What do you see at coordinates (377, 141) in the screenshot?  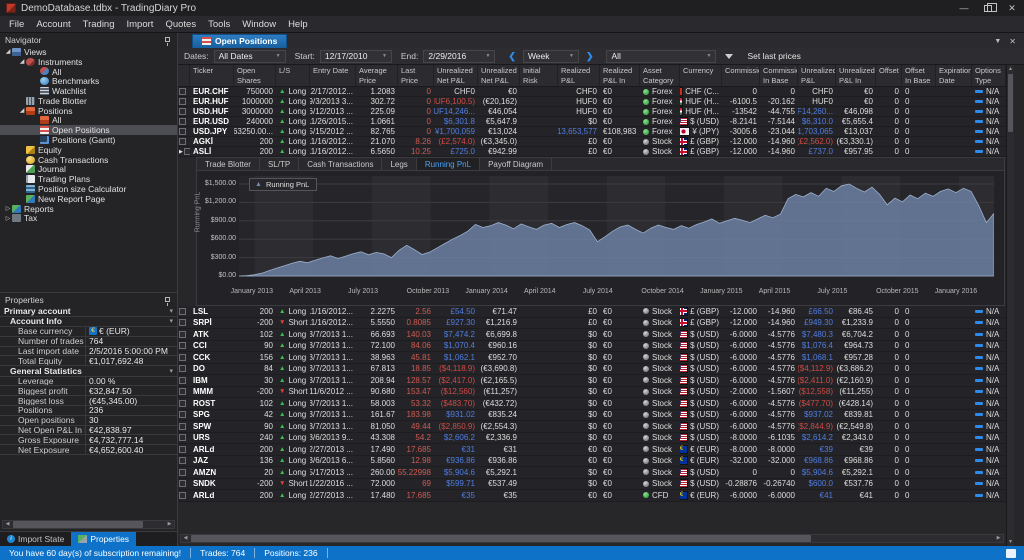 I see `cell-avg: 21.070` at bounding box center [377, 141].